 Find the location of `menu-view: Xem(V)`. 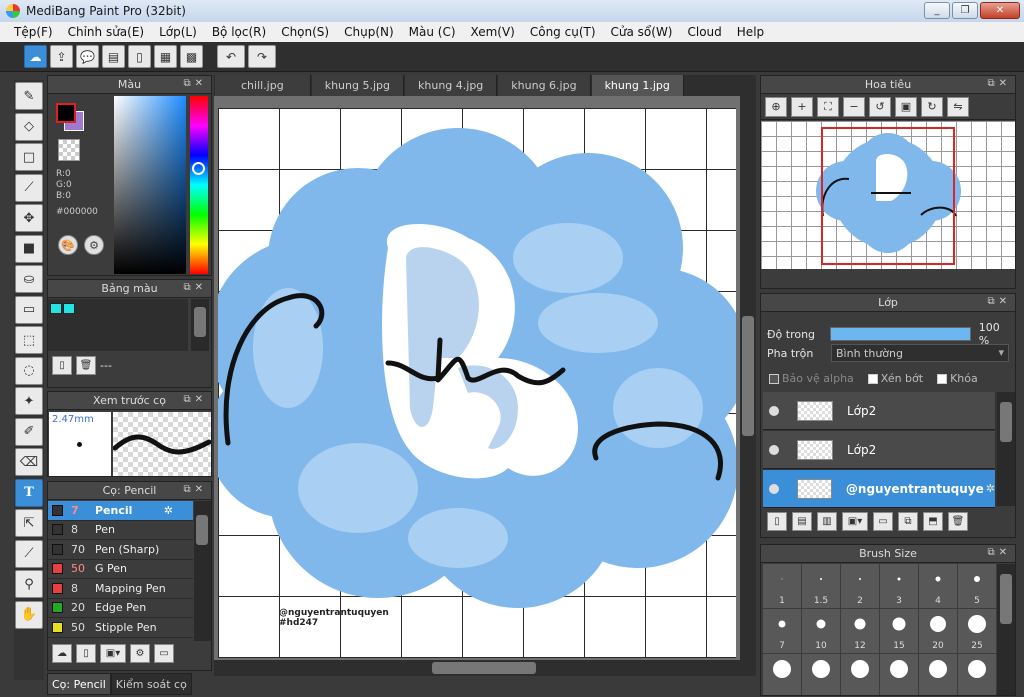

menu-view: Xem(V) is located at coordinates (493, 32).